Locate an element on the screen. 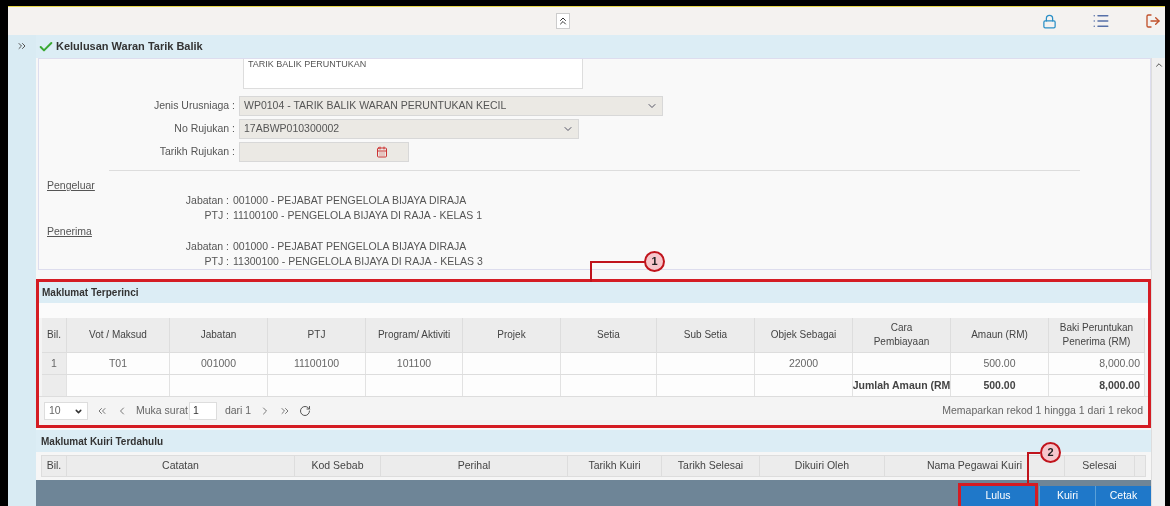  exit-door-icon is located at coordinates (1153, 21).